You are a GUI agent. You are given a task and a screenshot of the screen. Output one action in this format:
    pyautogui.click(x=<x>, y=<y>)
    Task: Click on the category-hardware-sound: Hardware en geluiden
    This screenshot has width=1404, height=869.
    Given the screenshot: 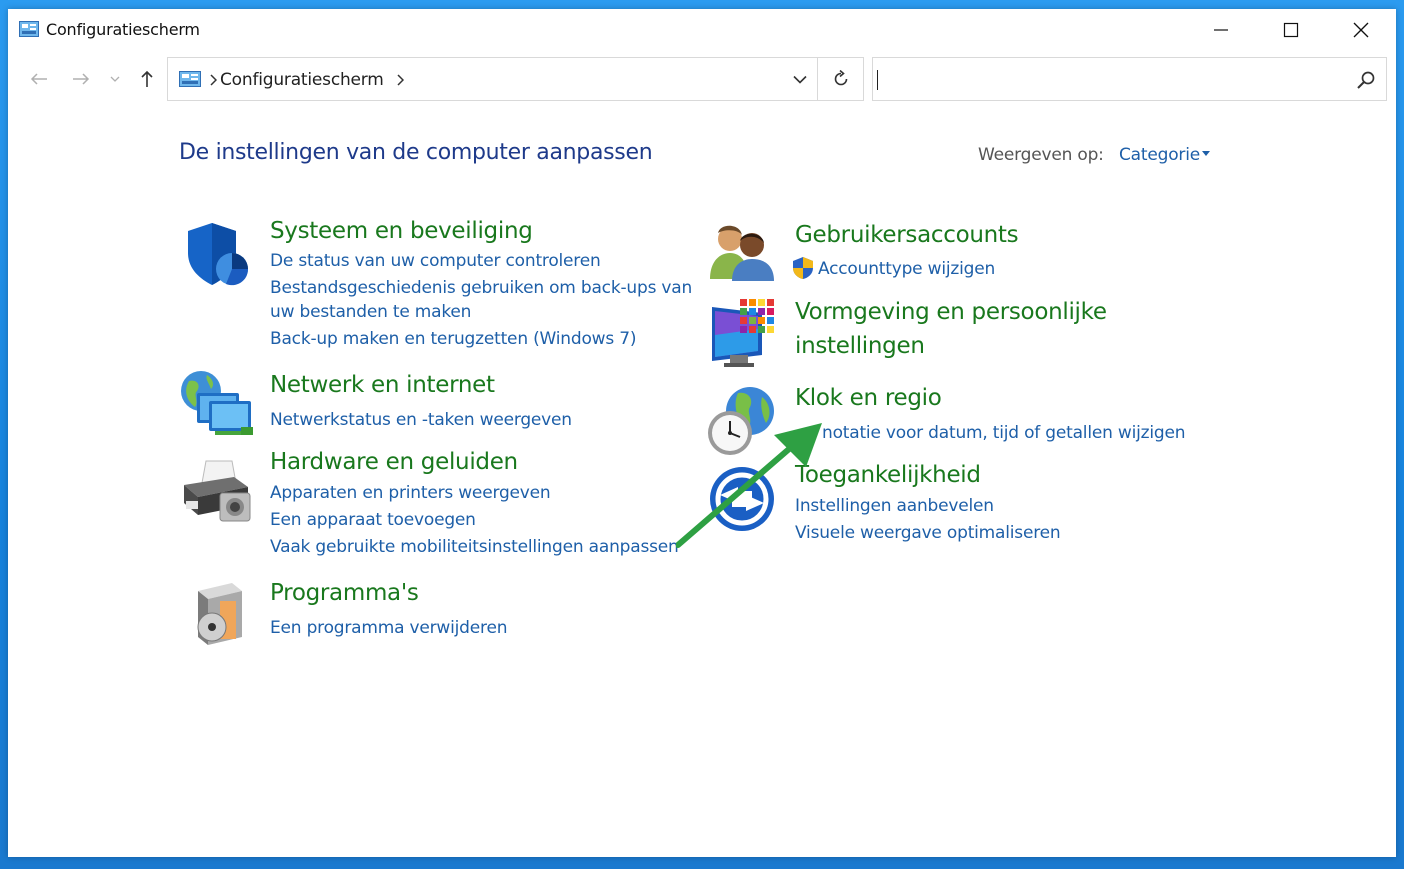 What is the action you would take?
    pyautogui.click(x=394, y=462)
    